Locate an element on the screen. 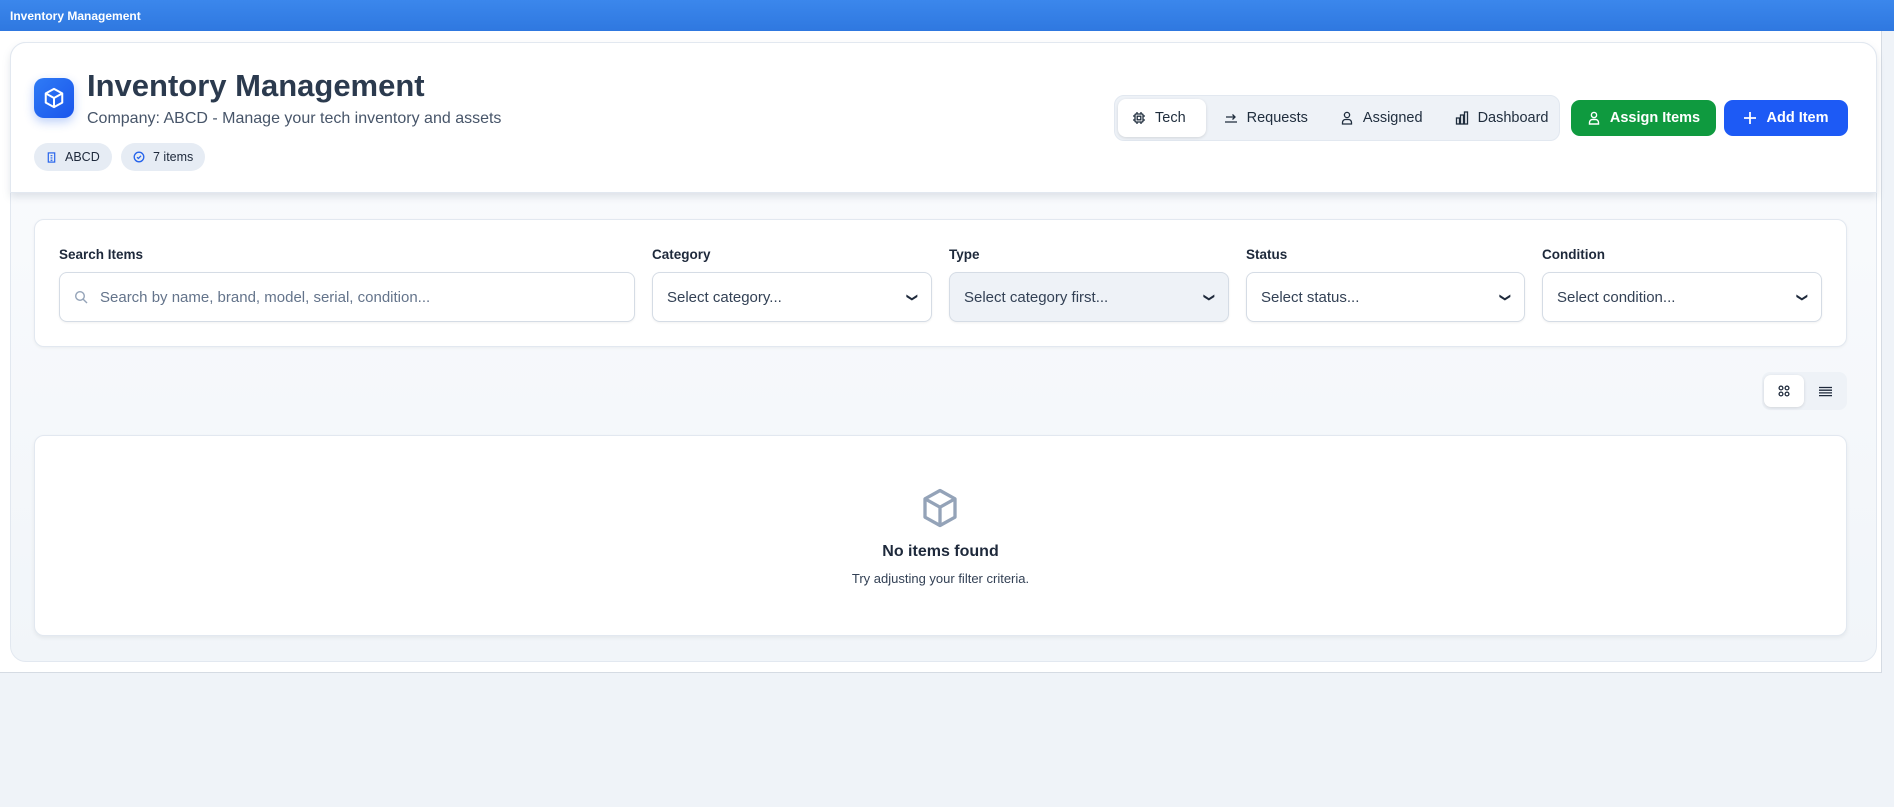  item-count-badge: 7 items is located at coordinates (163, 157).